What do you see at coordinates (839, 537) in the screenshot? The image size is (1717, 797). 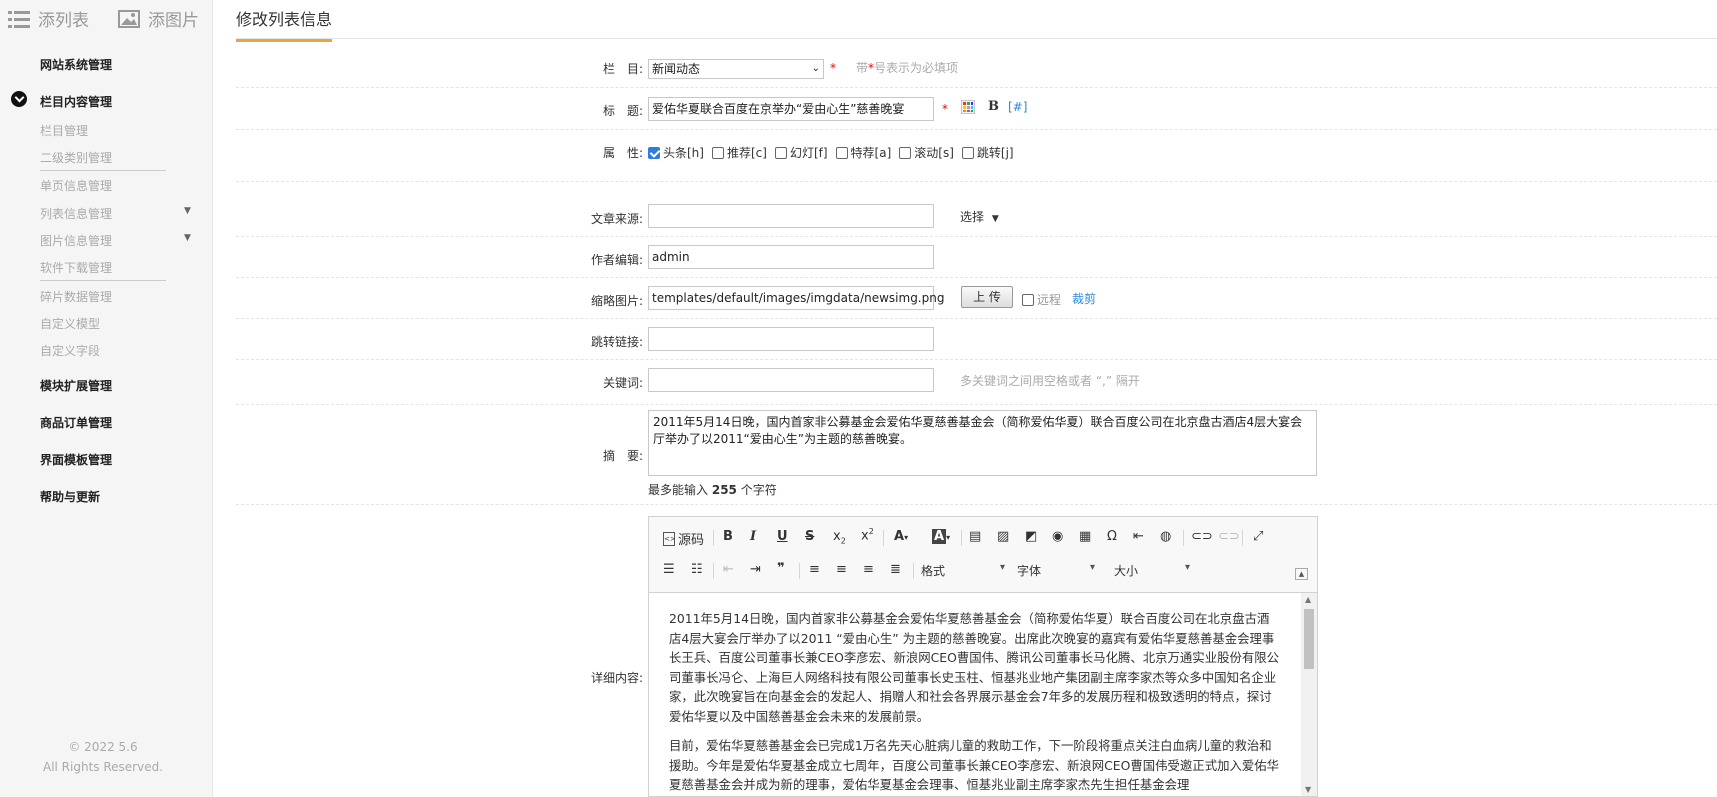 I see `subscript-icon: x2` at bounding box center [839, 537].